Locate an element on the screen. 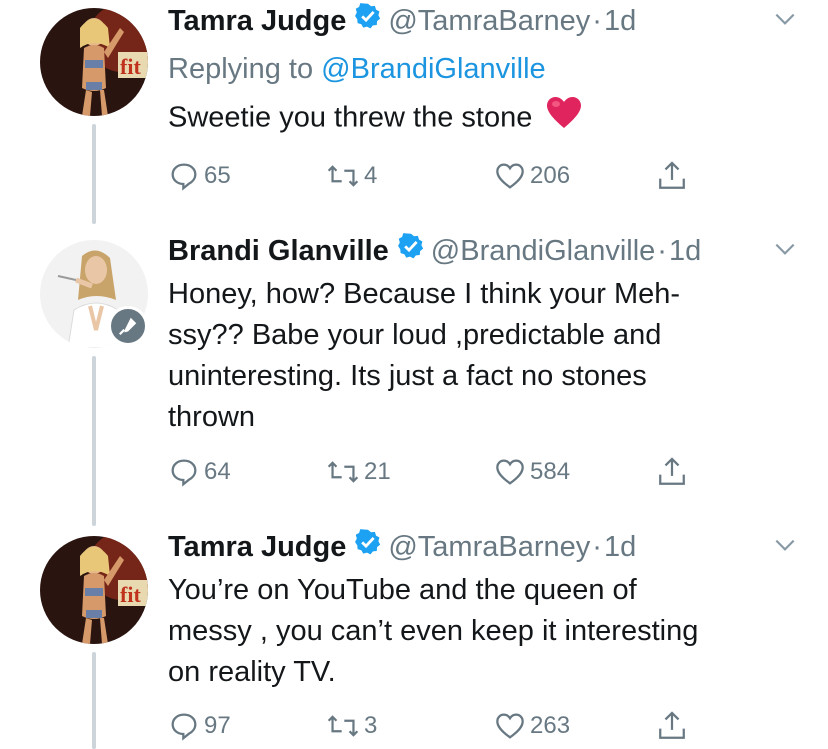  tweet-actions: 64 21 584 is located at coordinates (448, 472).